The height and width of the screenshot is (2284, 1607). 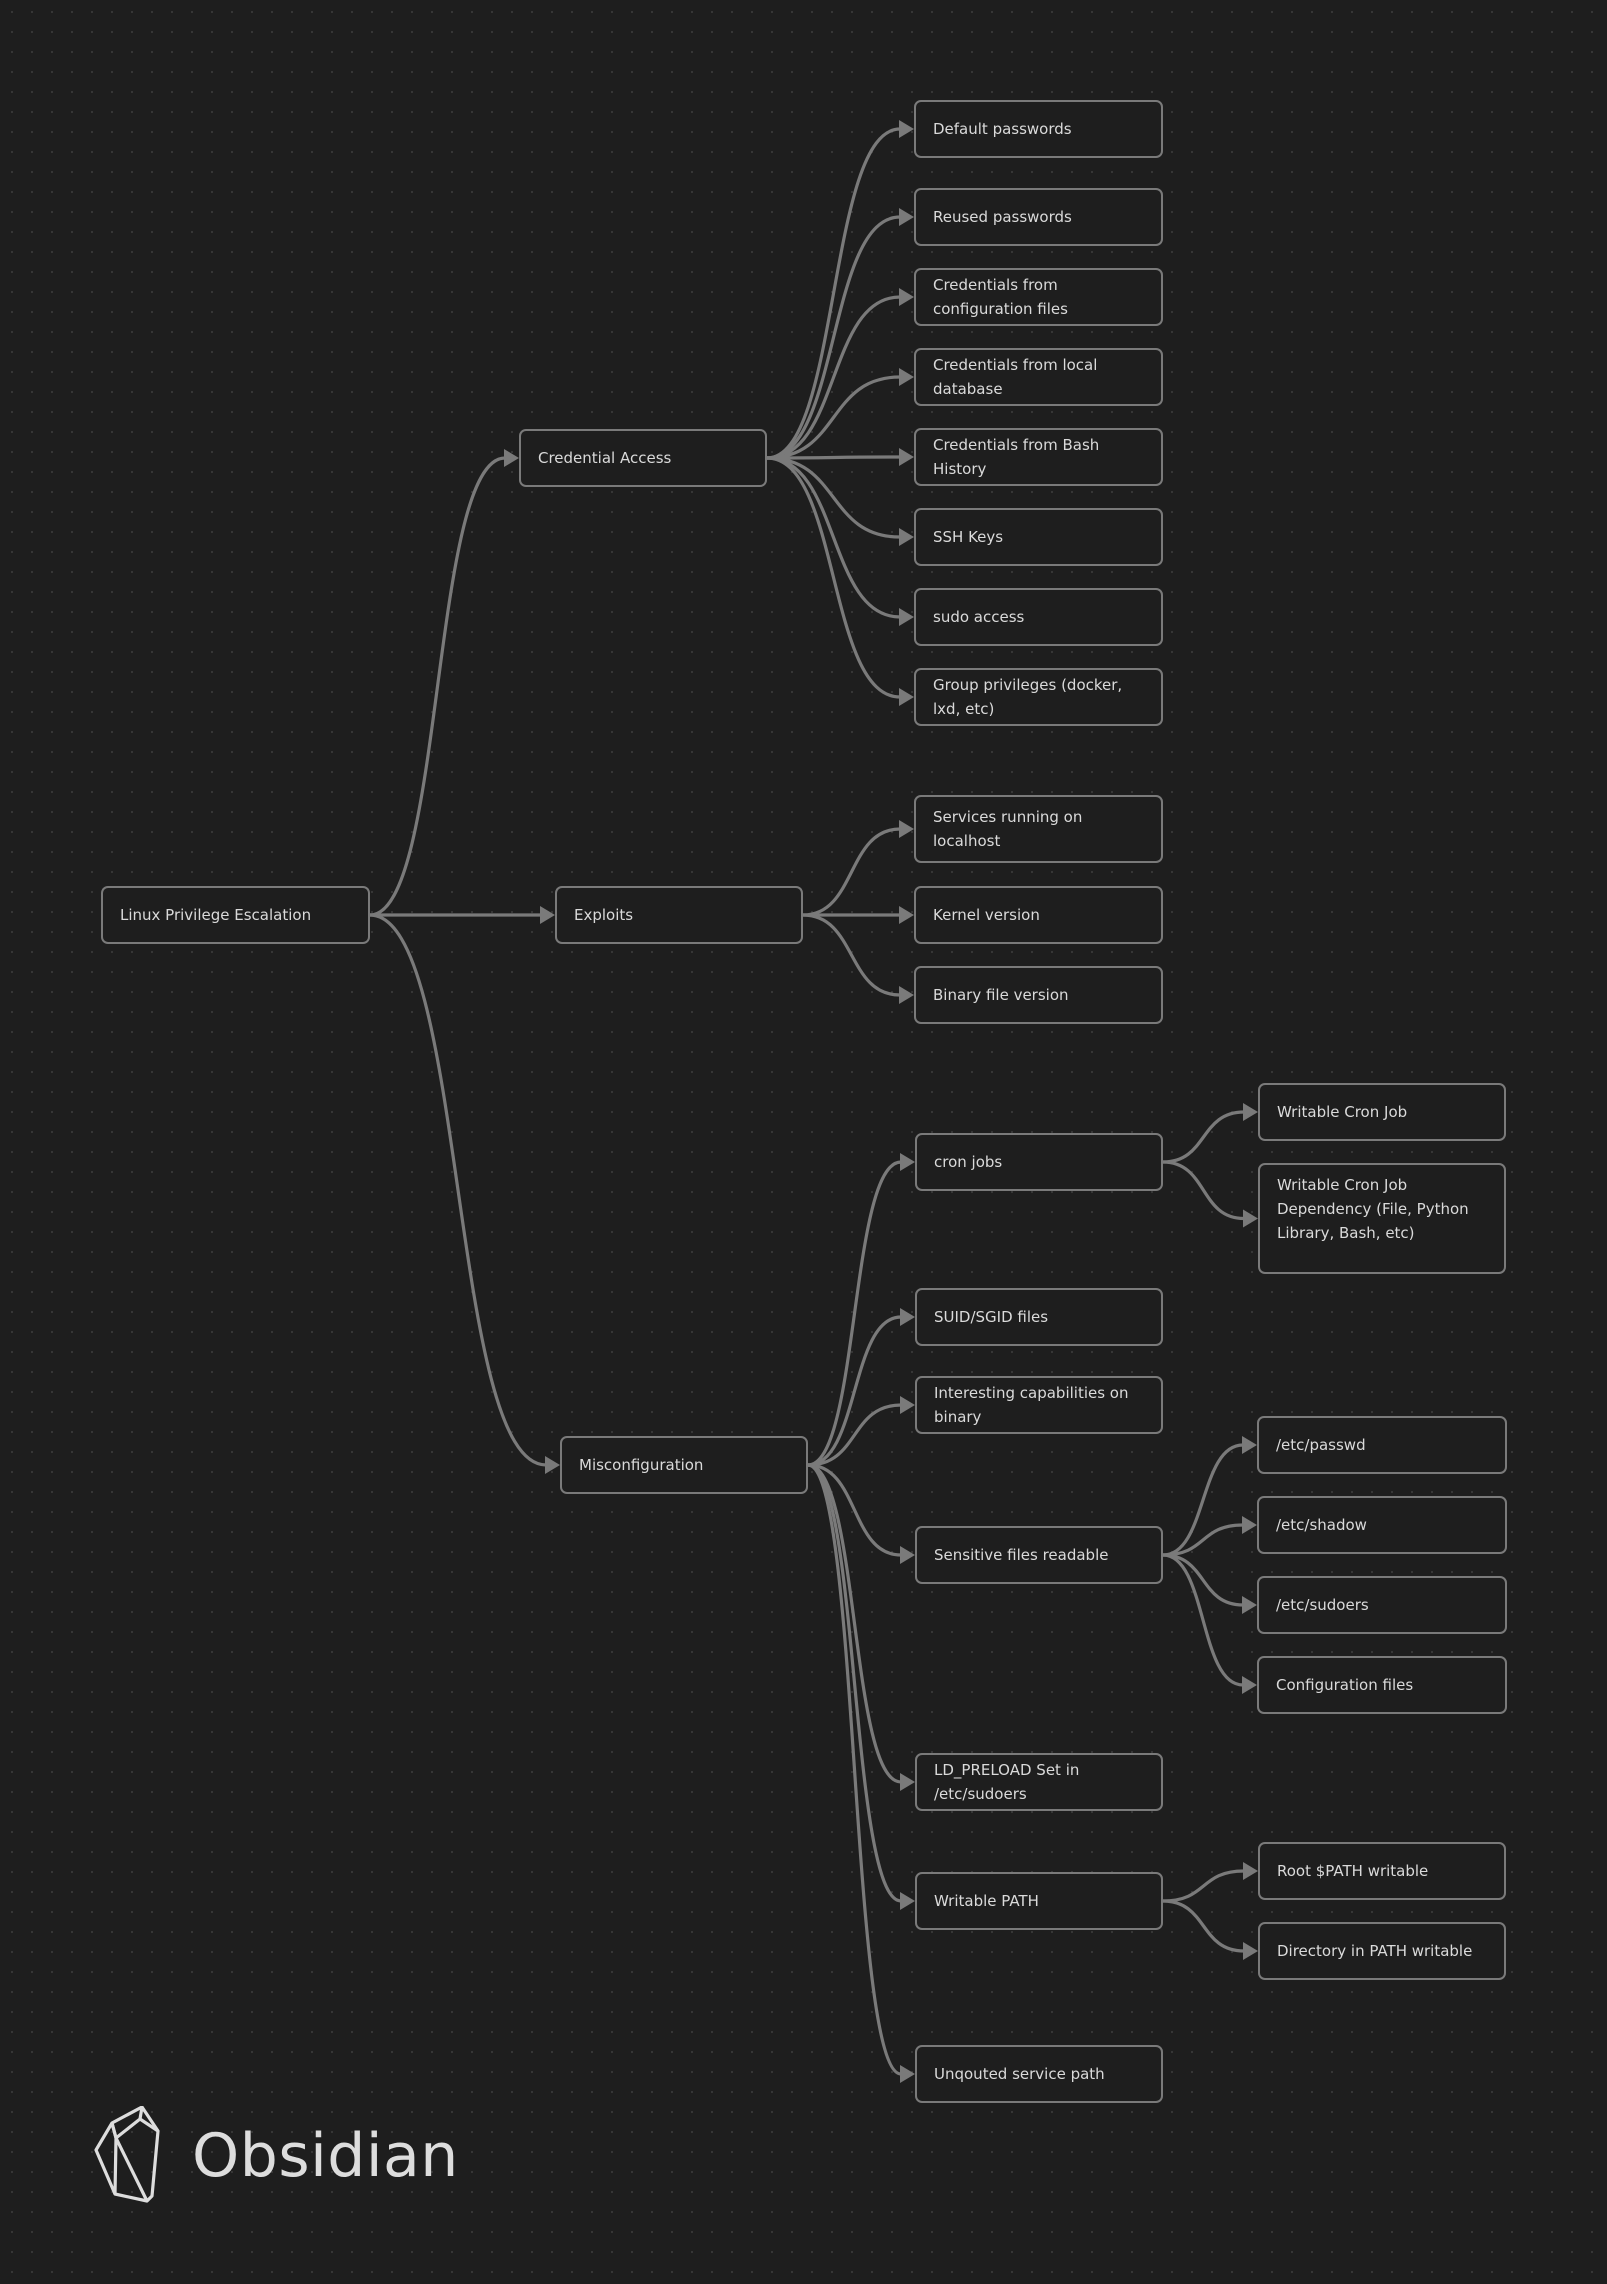 I want to click on arrowhead-m4b, so click(x=1249, y=1525).